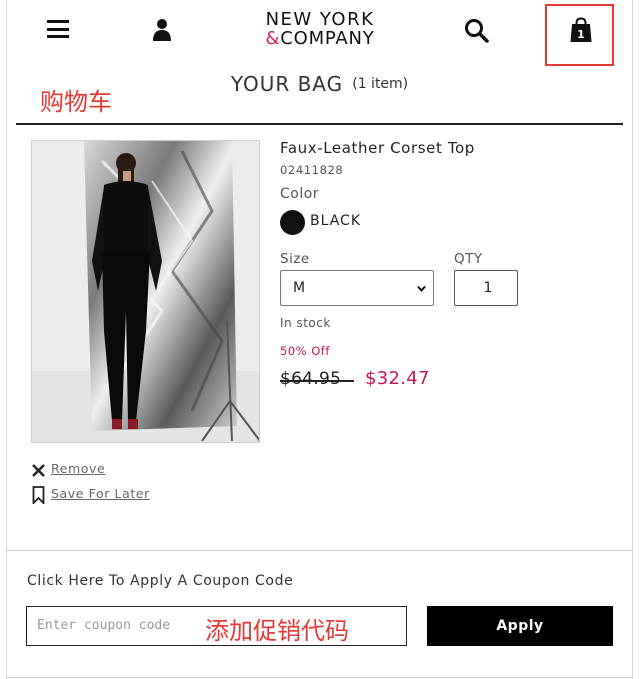 This screenshot has width=639, height=679. Describe the element at coordinates (38, 470) in the screenshot. I see `close-icon` at that location.